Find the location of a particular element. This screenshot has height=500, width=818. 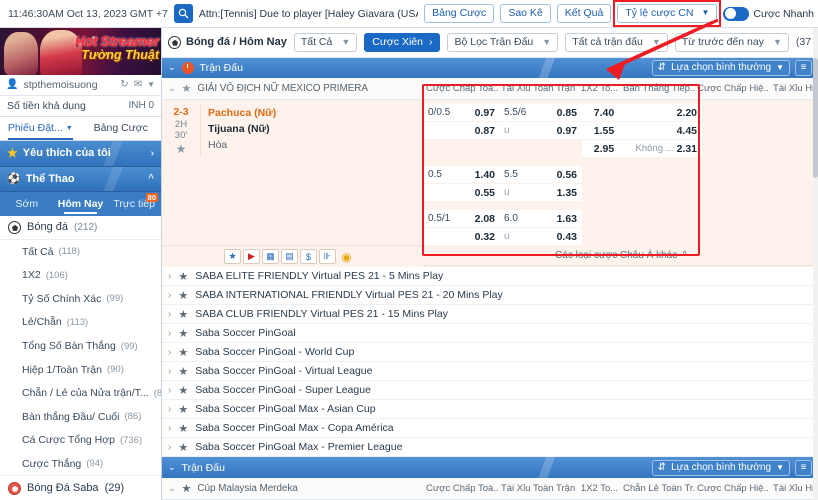

match-filter-dropdown: Bộ Lọc Trận Đấu ▼ is located at coordinates (503, 42).